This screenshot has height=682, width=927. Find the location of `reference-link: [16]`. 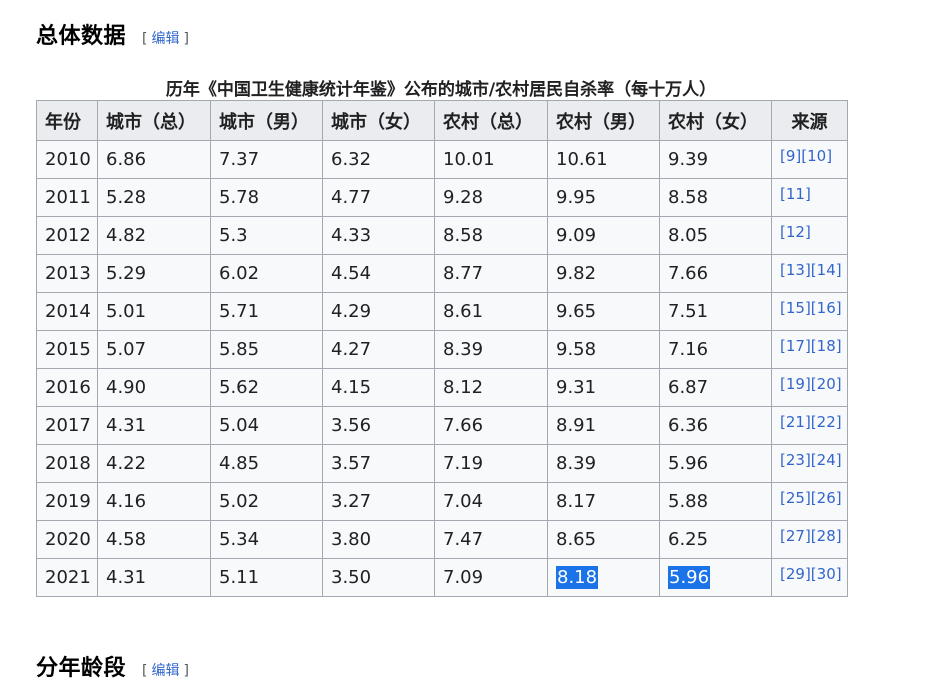

reference-link: [16] is located at coordinates (826, 308).